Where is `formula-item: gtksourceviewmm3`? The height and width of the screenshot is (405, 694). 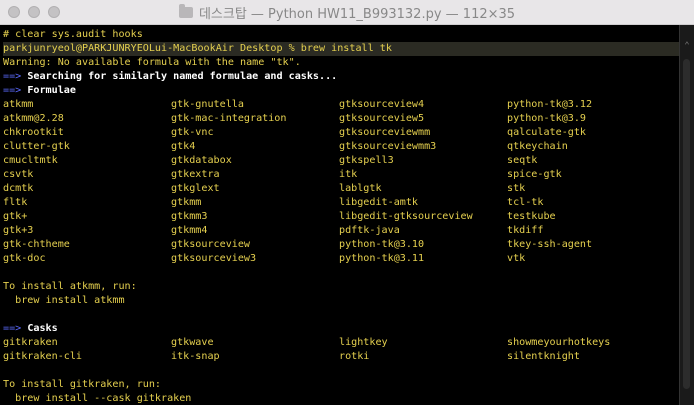
formula-item: gtksourceviewmm3 is located at coordinates (388, 146).